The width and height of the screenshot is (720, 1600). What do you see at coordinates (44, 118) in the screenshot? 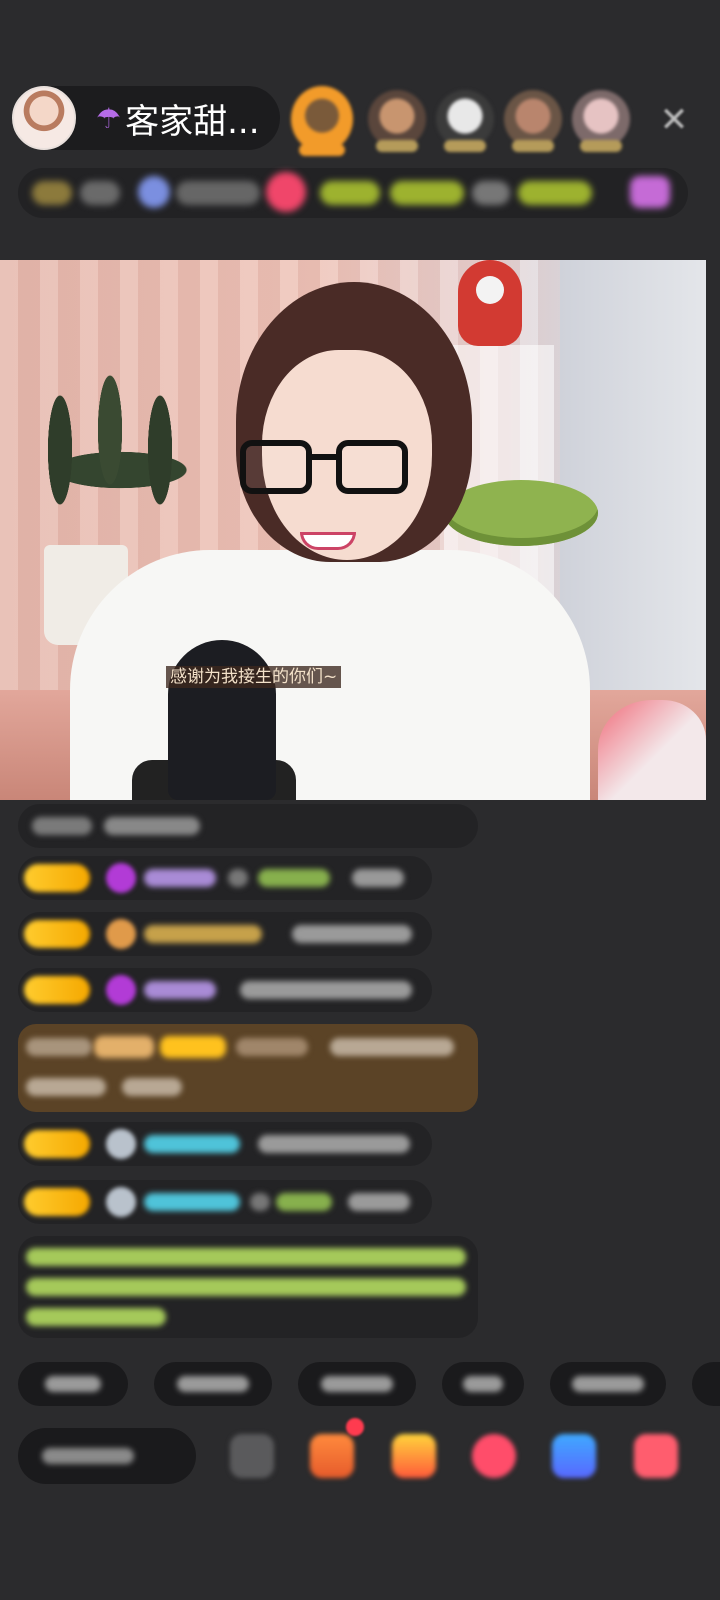
I see `host-avatar` at bounding box center [44, 118].